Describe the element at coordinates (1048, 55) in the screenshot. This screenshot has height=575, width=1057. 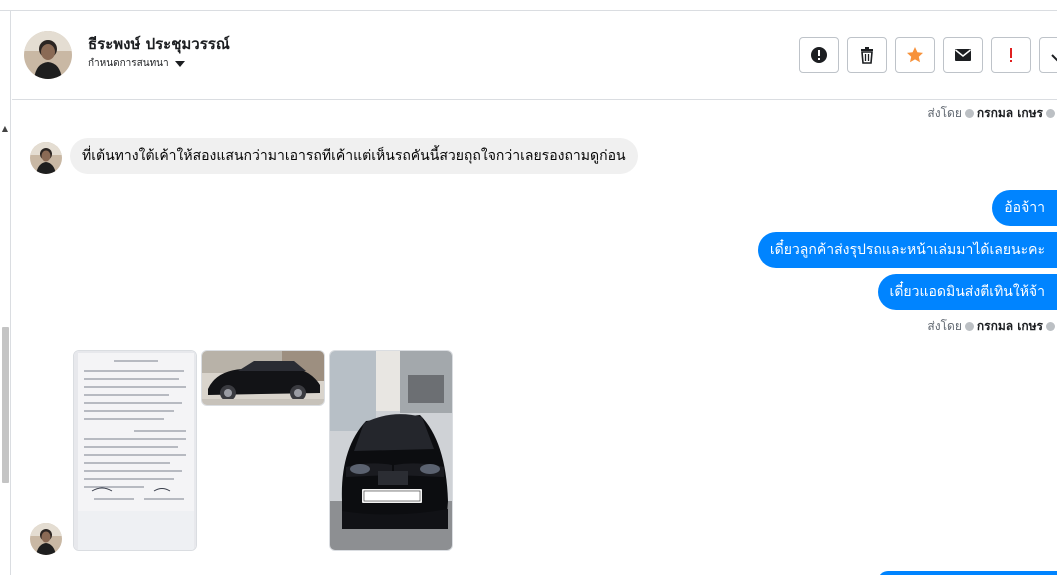
I see `done-button` at that location.